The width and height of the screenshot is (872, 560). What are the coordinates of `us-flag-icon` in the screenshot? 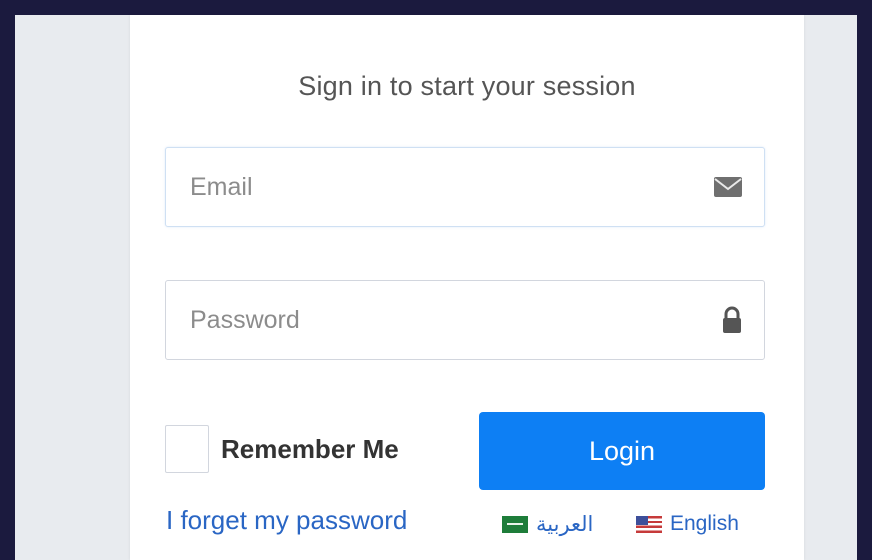 It's located at (649, 524).